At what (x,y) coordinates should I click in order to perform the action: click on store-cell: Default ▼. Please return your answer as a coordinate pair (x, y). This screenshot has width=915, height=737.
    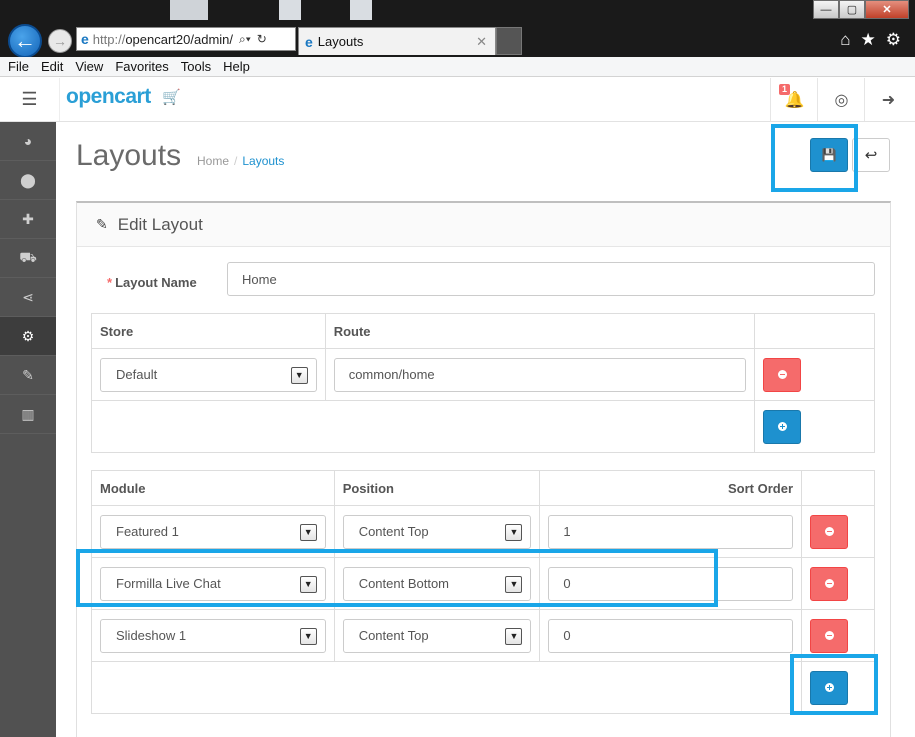
    Looking at the image, I should click on (208, 374).